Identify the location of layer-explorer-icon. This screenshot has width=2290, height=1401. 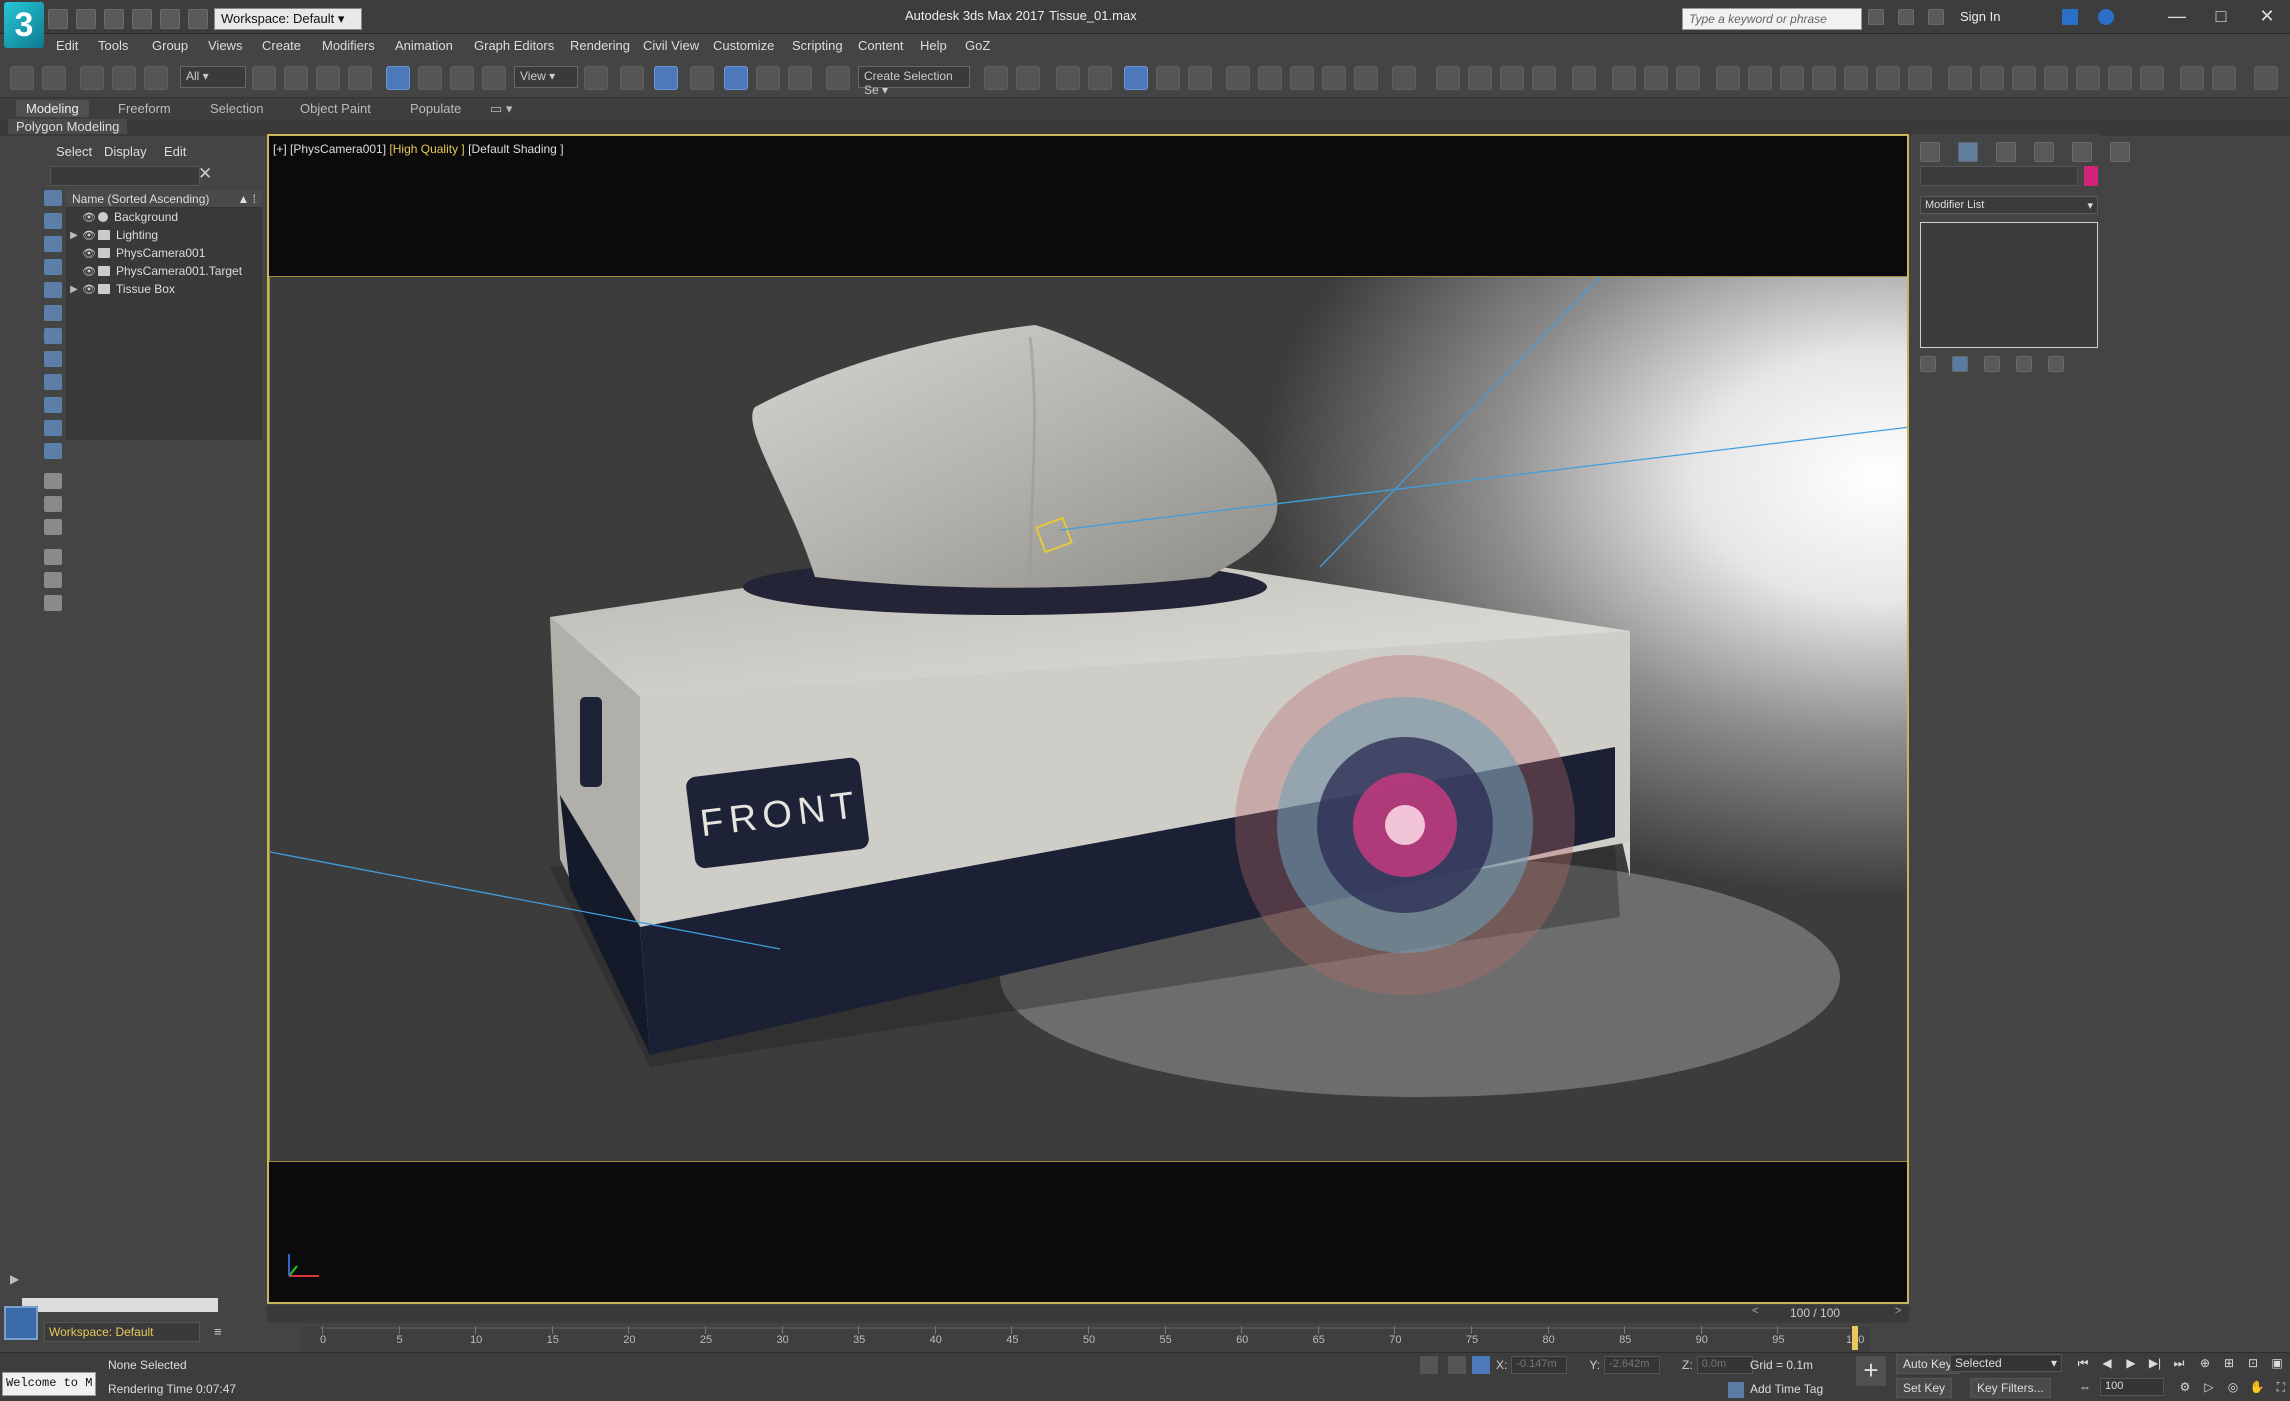
(1100, 78).